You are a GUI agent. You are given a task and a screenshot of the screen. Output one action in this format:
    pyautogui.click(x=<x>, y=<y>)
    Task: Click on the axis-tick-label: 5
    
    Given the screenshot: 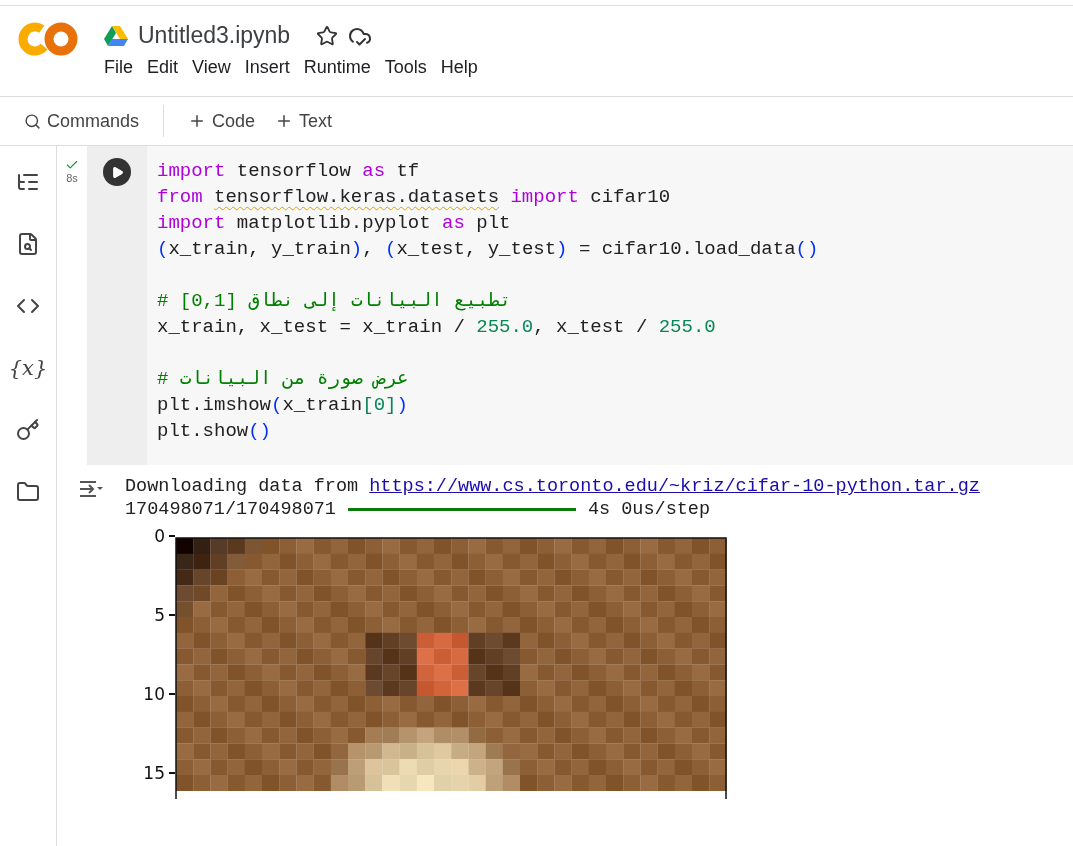 What is the action you would take?
    pyautogui.click(x=159, y=615)
    